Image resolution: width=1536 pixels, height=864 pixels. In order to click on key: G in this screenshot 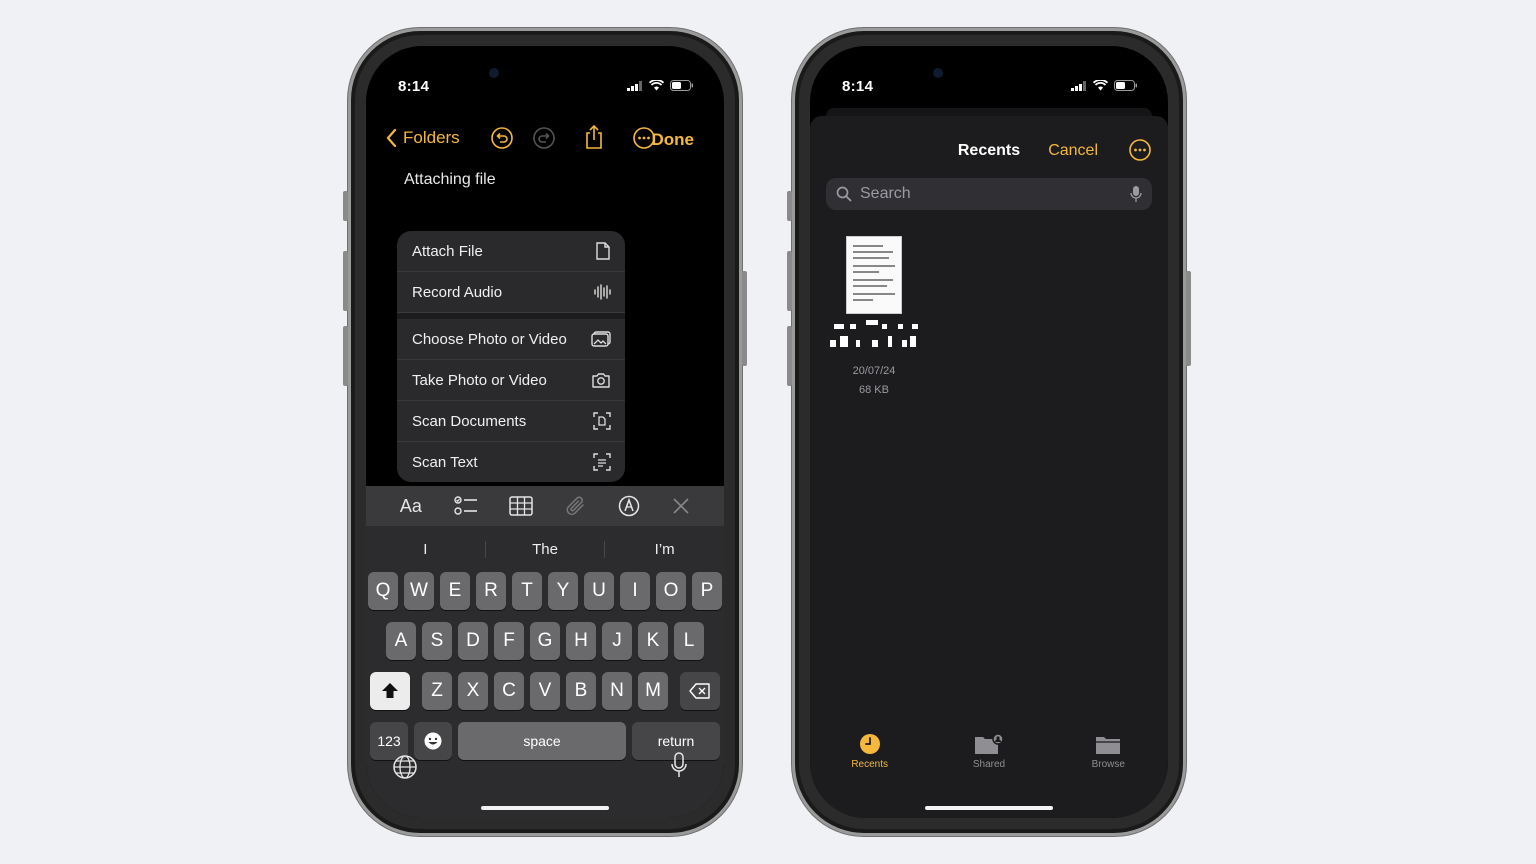, I will do `click(545, 641)`.